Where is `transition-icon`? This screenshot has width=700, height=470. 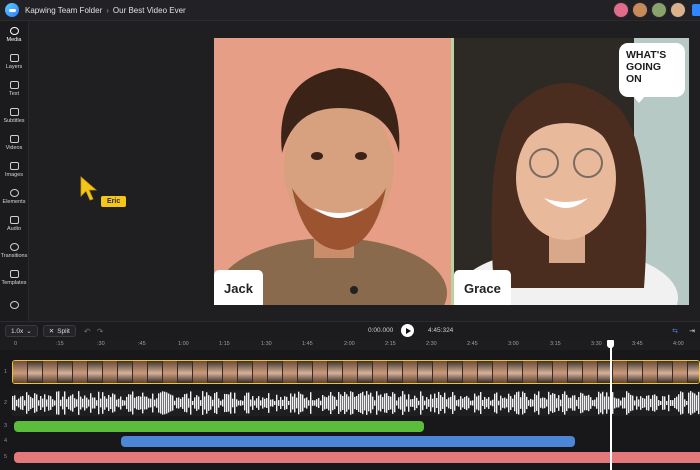
transition-icon is located at coordinates (14, 246).